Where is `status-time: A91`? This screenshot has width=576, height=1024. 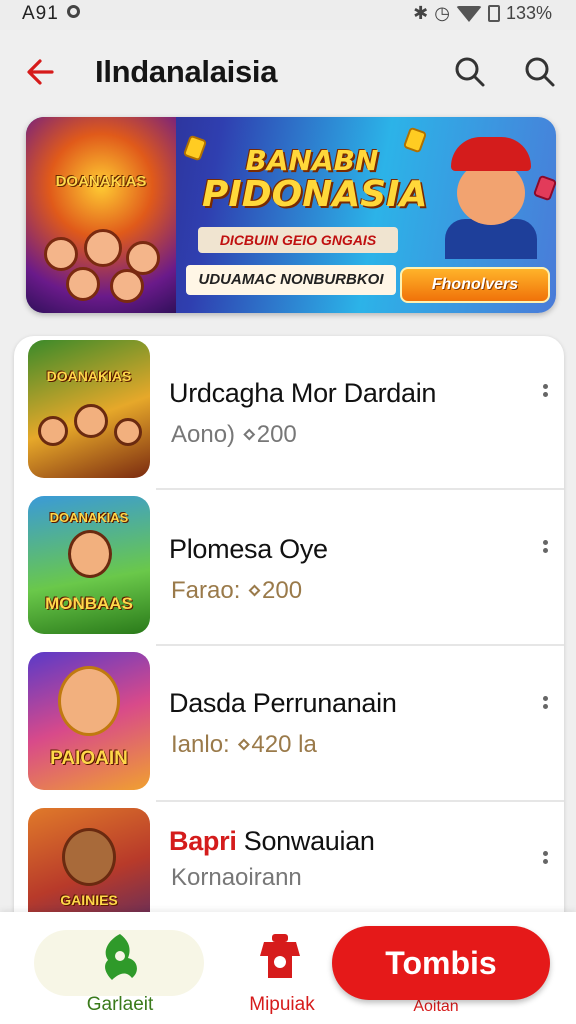
status-time: A91 is located at coordinates (51, 14).